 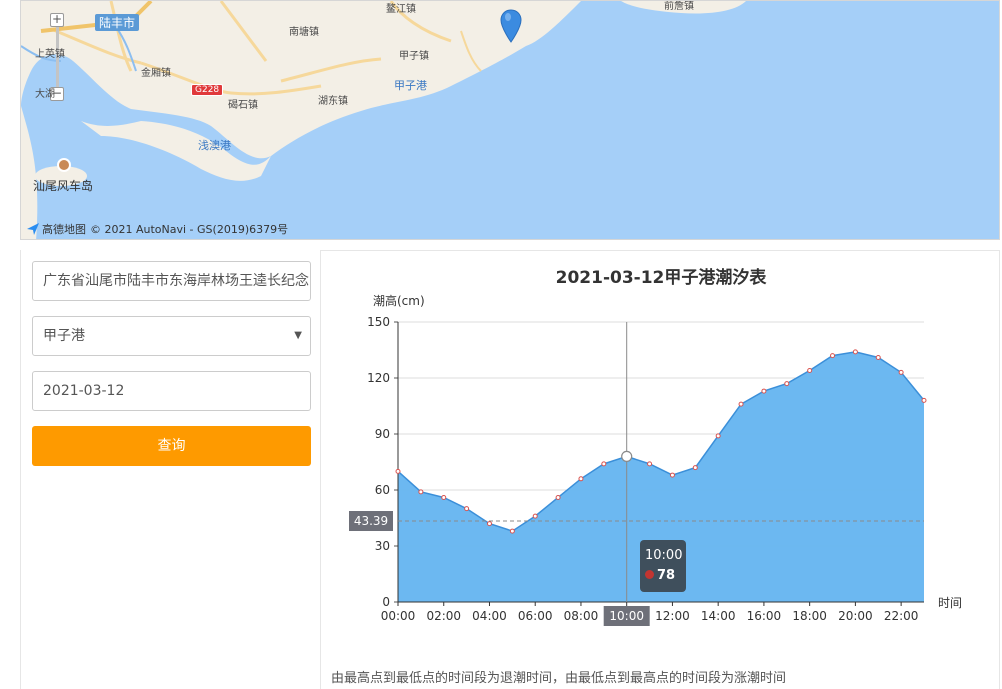 I want to click on query-button: 查询, so click(x=171, y=446).